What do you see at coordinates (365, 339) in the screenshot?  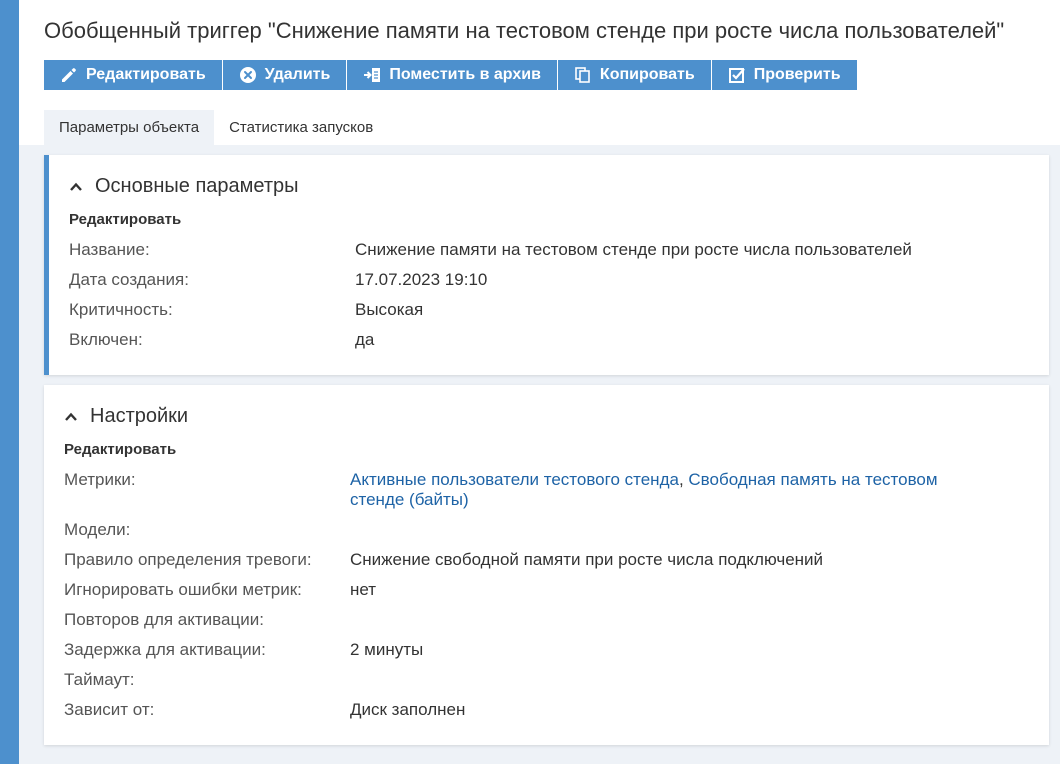 I see `param-value: да` at bounding box center [365, 339].